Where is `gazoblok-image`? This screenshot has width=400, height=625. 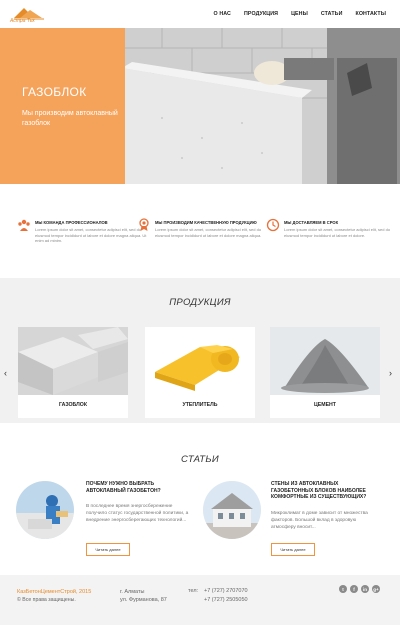
gazoblok-image is located at coordinates (73, 361).